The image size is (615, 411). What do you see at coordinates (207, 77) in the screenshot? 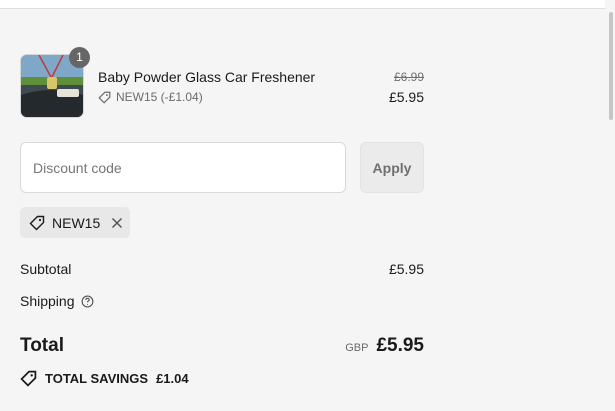
I see `product-name: Baby Powder Glass Car Freshener` at bounding box center [207, 77].